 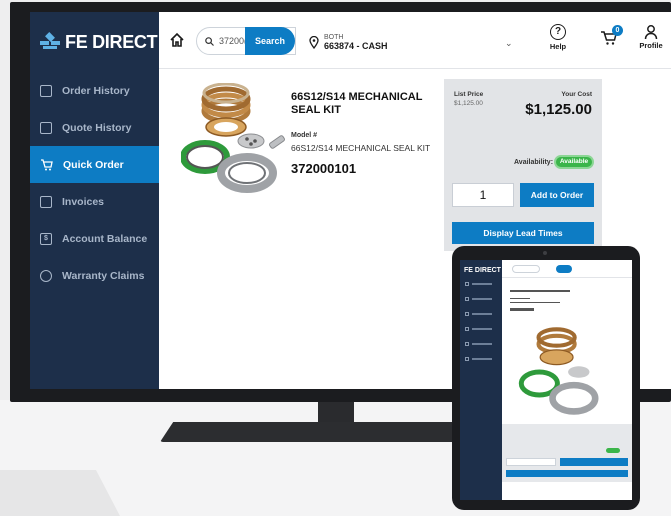 I want to click on part-number: 372000101, so click(x=324, y=168).